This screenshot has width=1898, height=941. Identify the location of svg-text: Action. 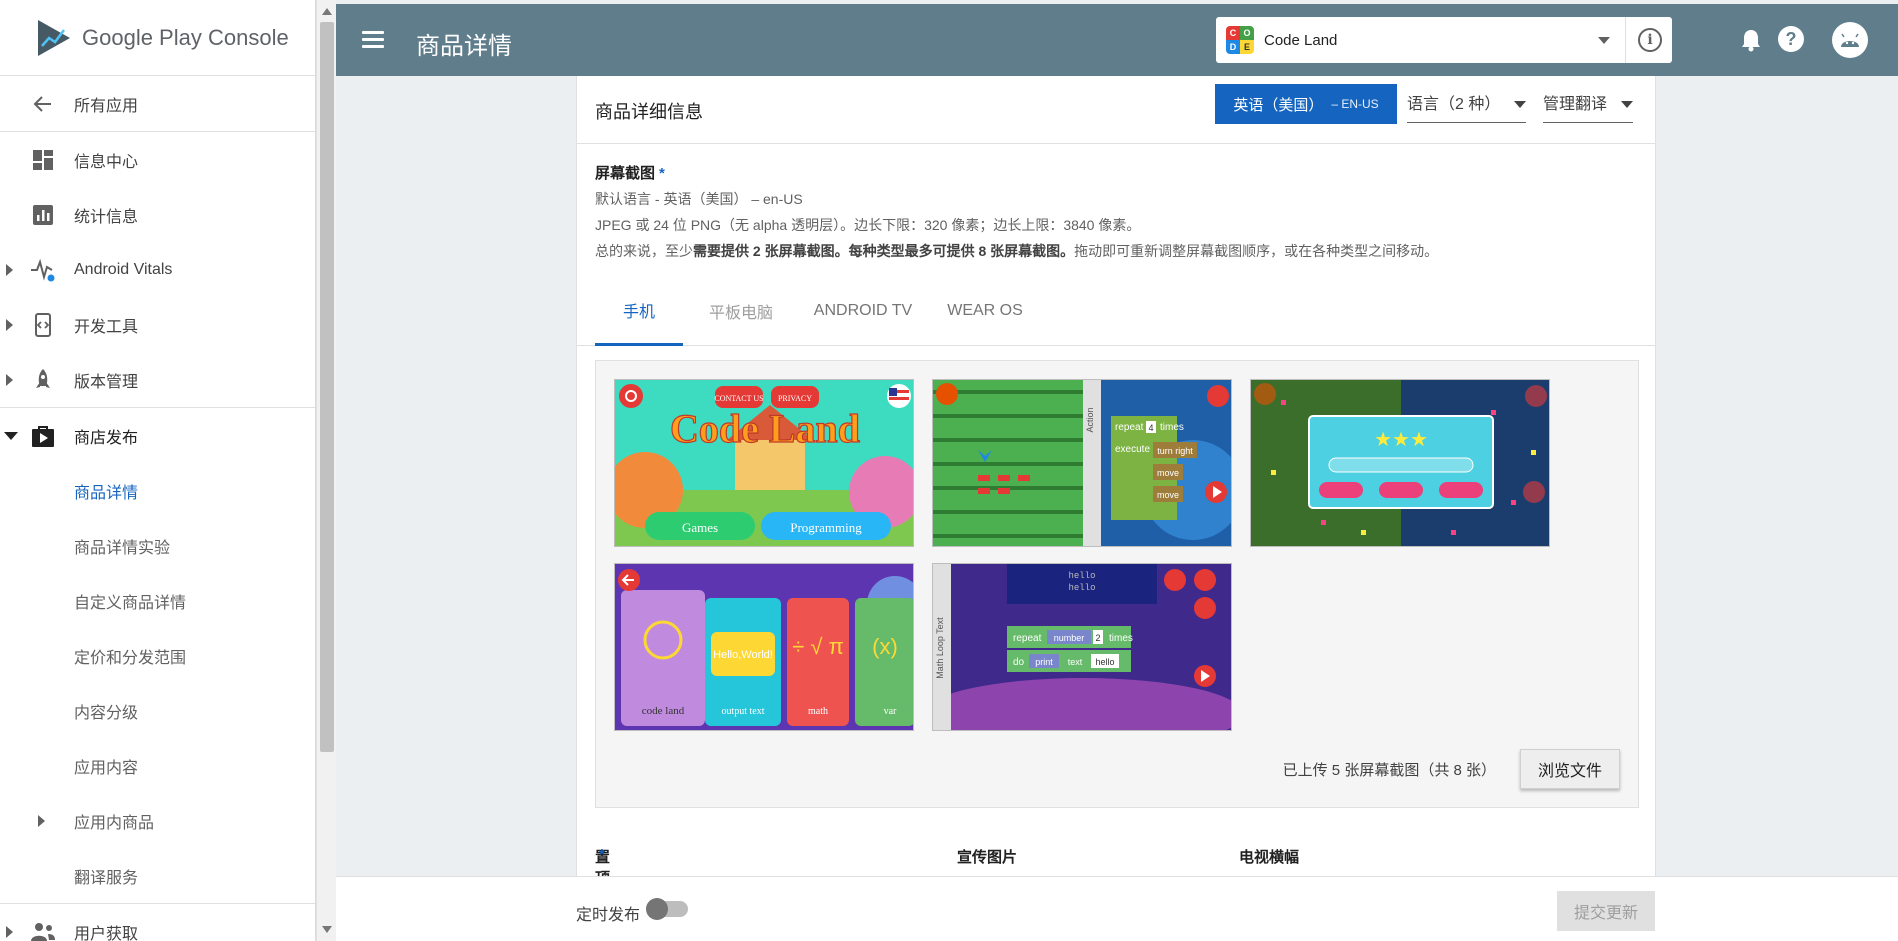
(1090, 419).